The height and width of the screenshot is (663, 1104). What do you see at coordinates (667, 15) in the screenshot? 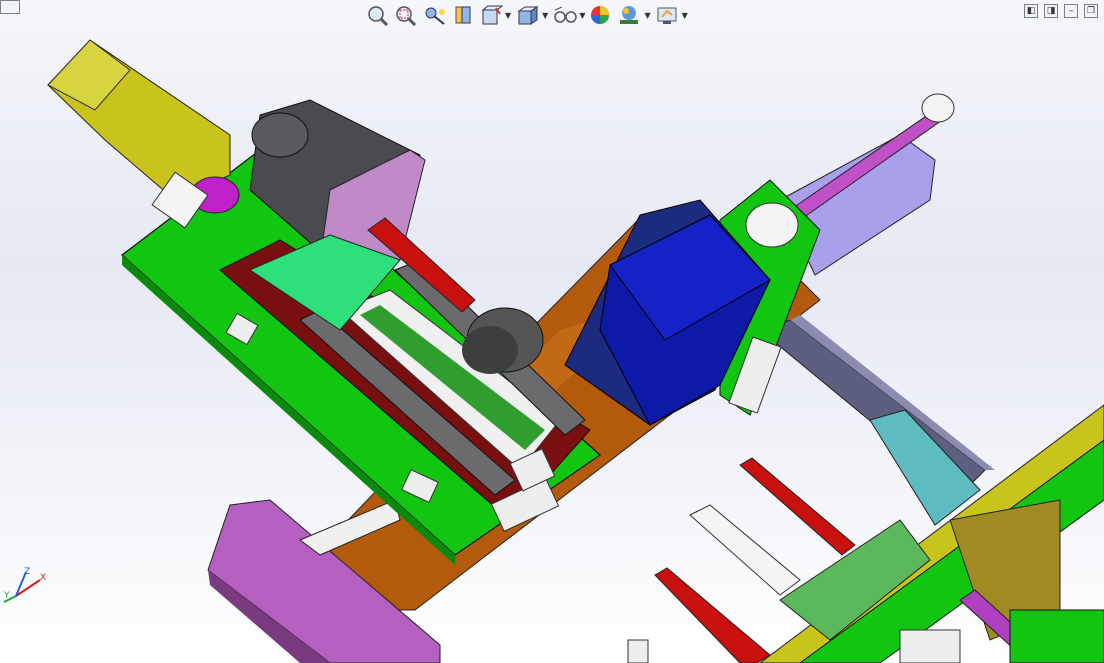
I see `view-settings-icon` at bounding box center [667, 15].